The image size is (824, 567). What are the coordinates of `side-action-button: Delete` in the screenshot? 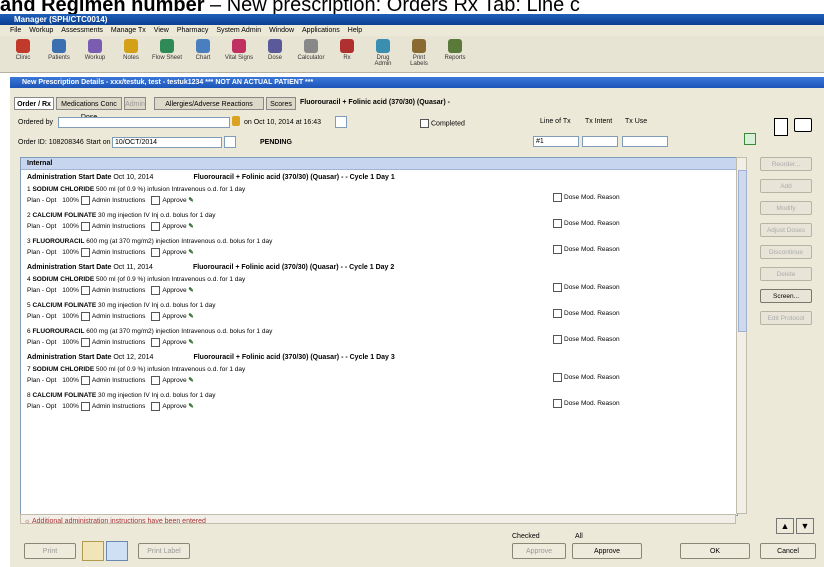 It's located at (786, 274).